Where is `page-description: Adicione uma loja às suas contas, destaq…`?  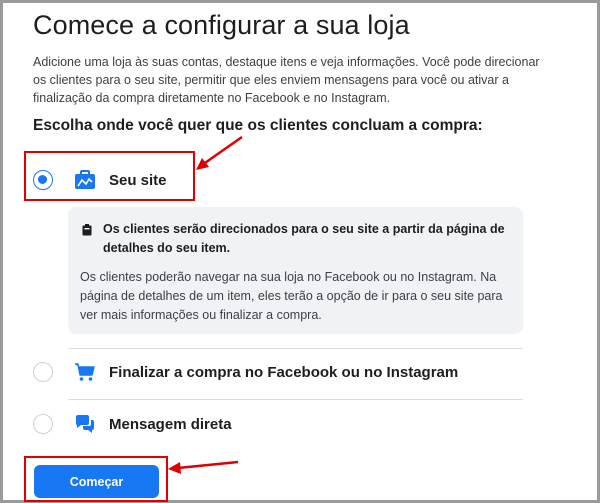 page-description: Adicione uma loja às suas contas, destaq… is located at coordinates (286, 80).